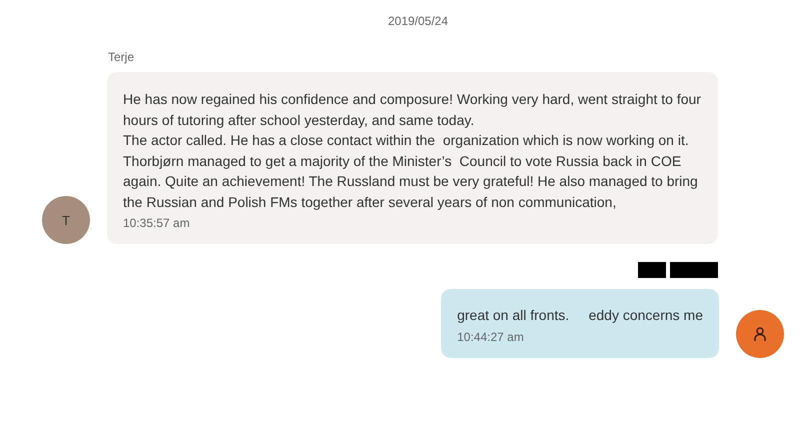 This screenshot has height=435, width=810. I want to click on avatar: T, so click(66, 220).